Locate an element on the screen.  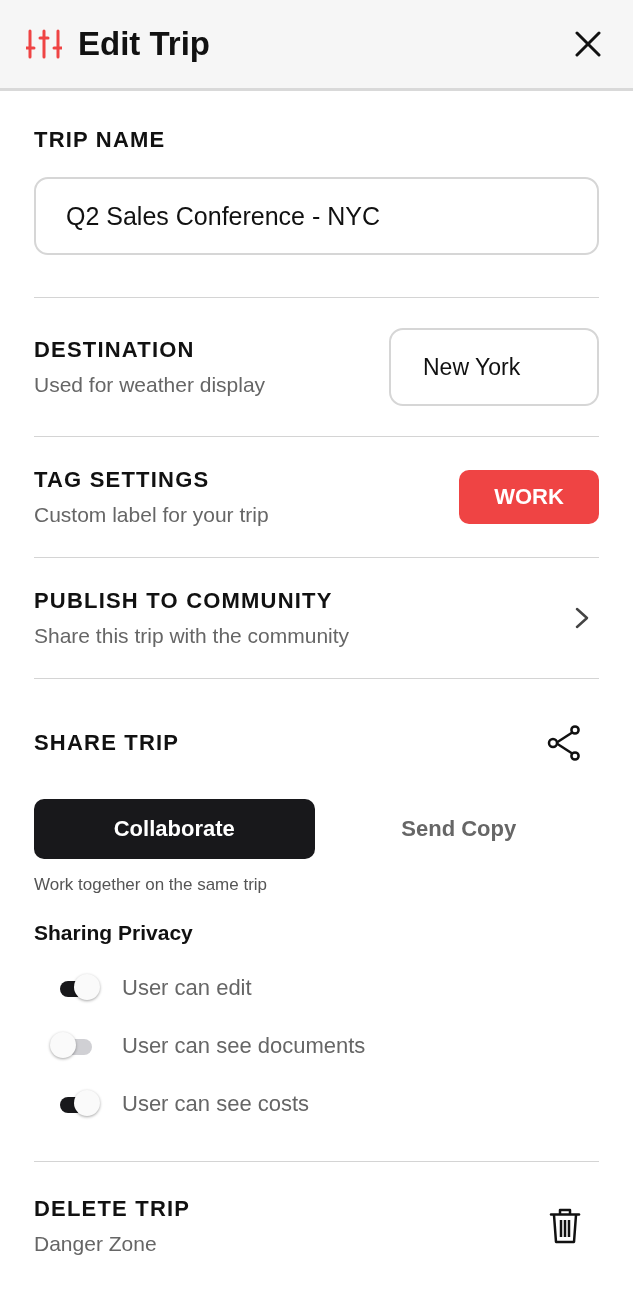
publish-row: PUBLISH TO COMMUNITY Share this trip with the community is located at coordinates (316, 618).